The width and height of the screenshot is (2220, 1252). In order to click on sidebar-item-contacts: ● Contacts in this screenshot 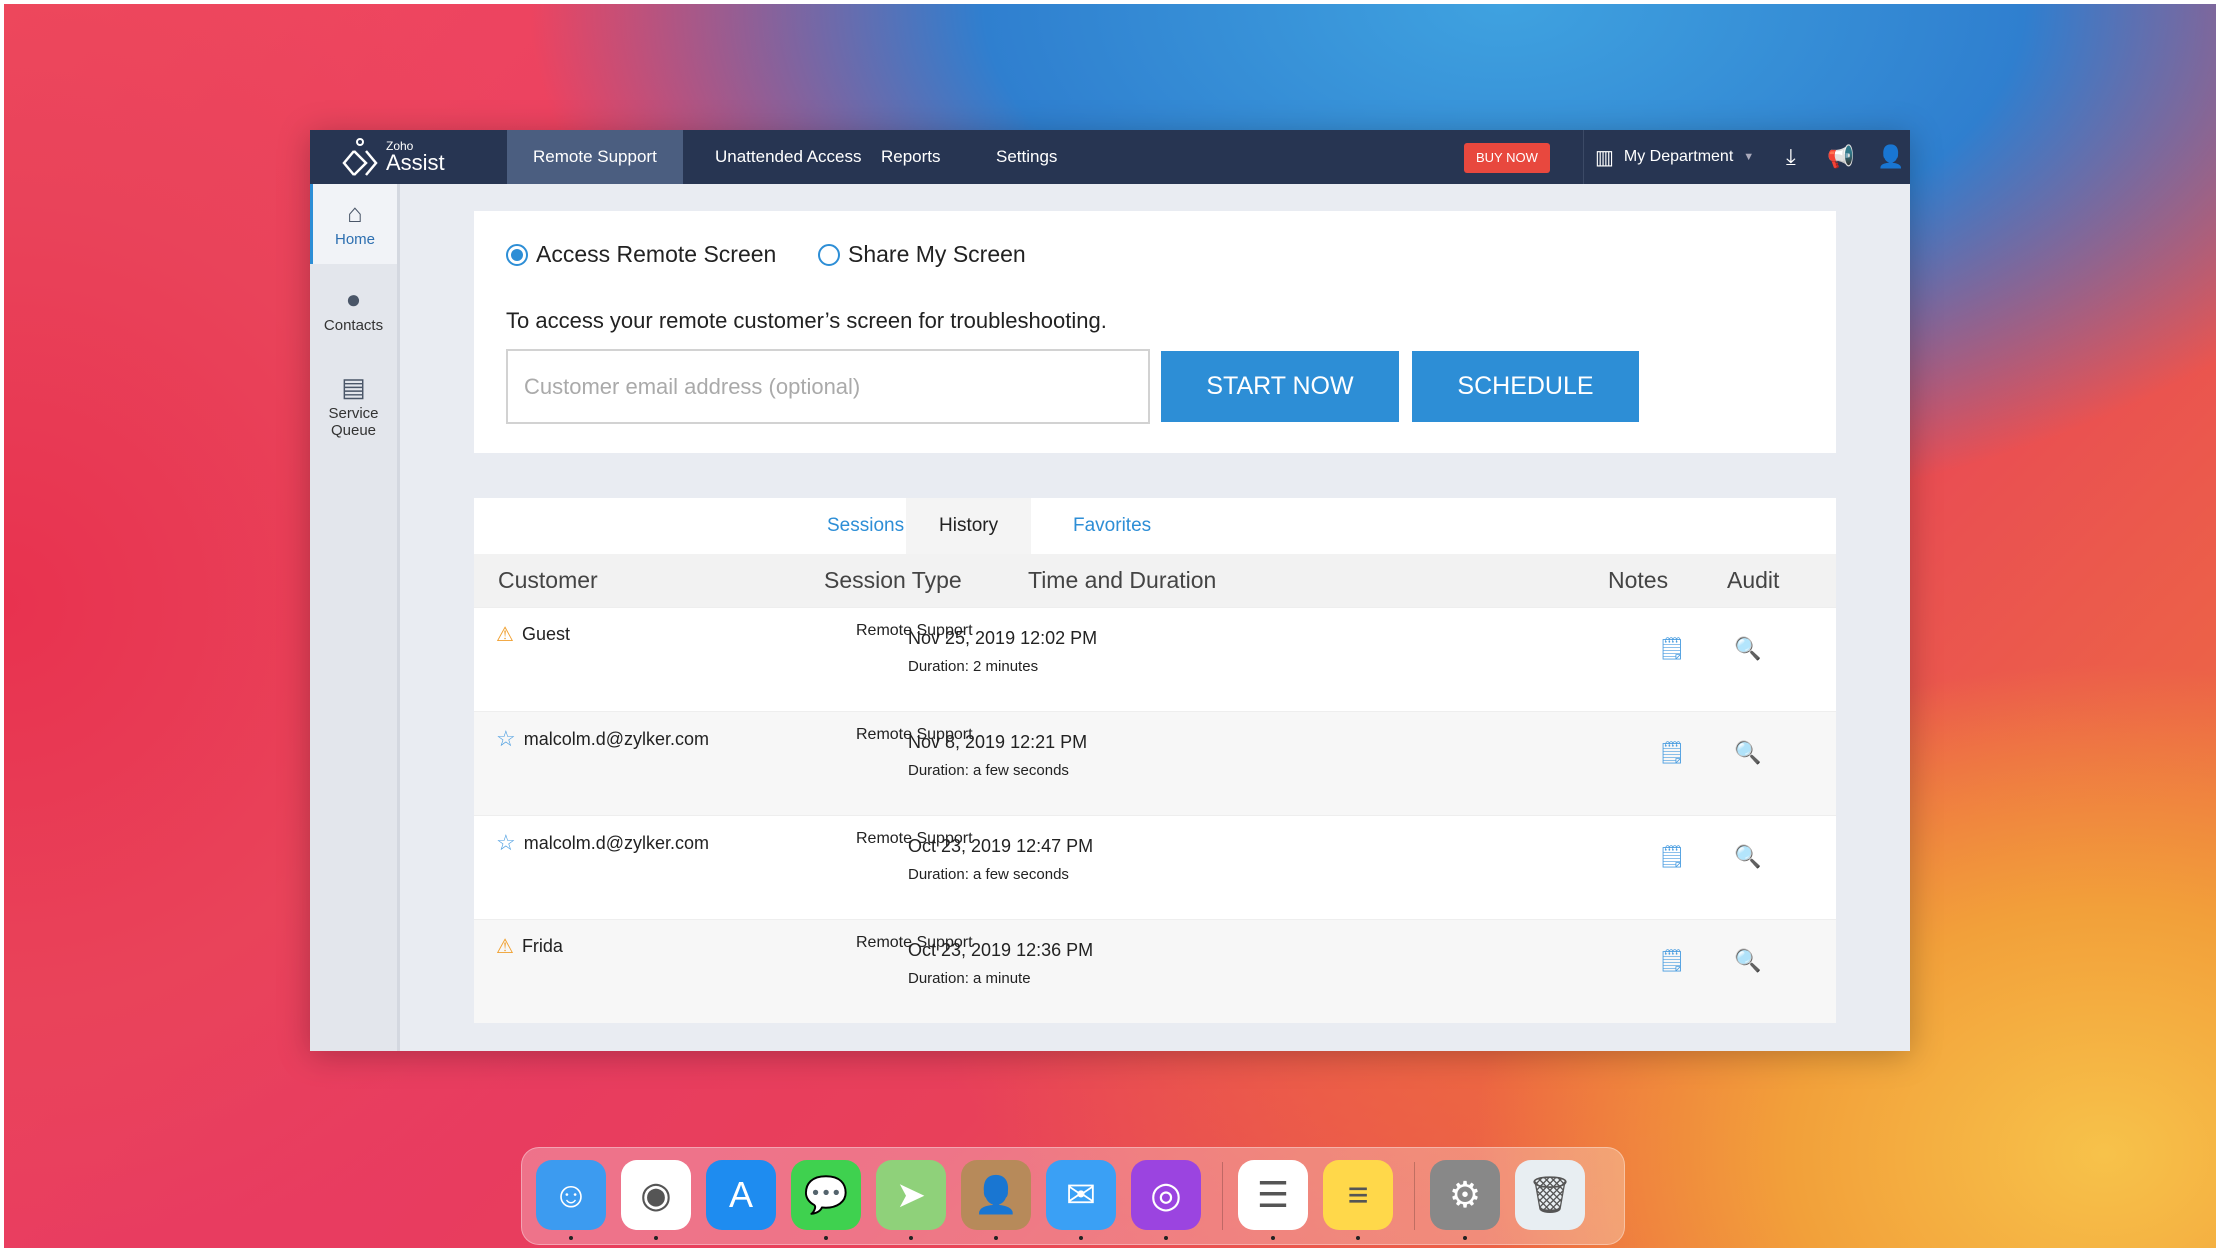, I will do `click(353, 309)`.